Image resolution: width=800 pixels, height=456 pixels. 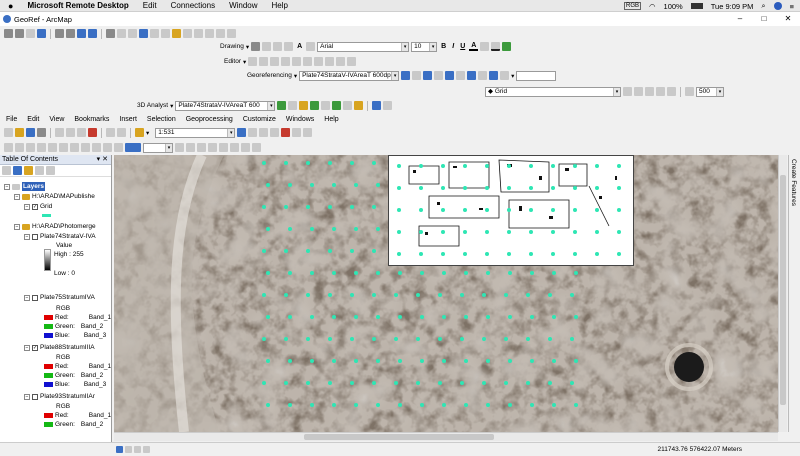 What do you see at coordinates (289, 46) in the screenshot?
I see `rectangle-icon` at bounding box center [289, 46].